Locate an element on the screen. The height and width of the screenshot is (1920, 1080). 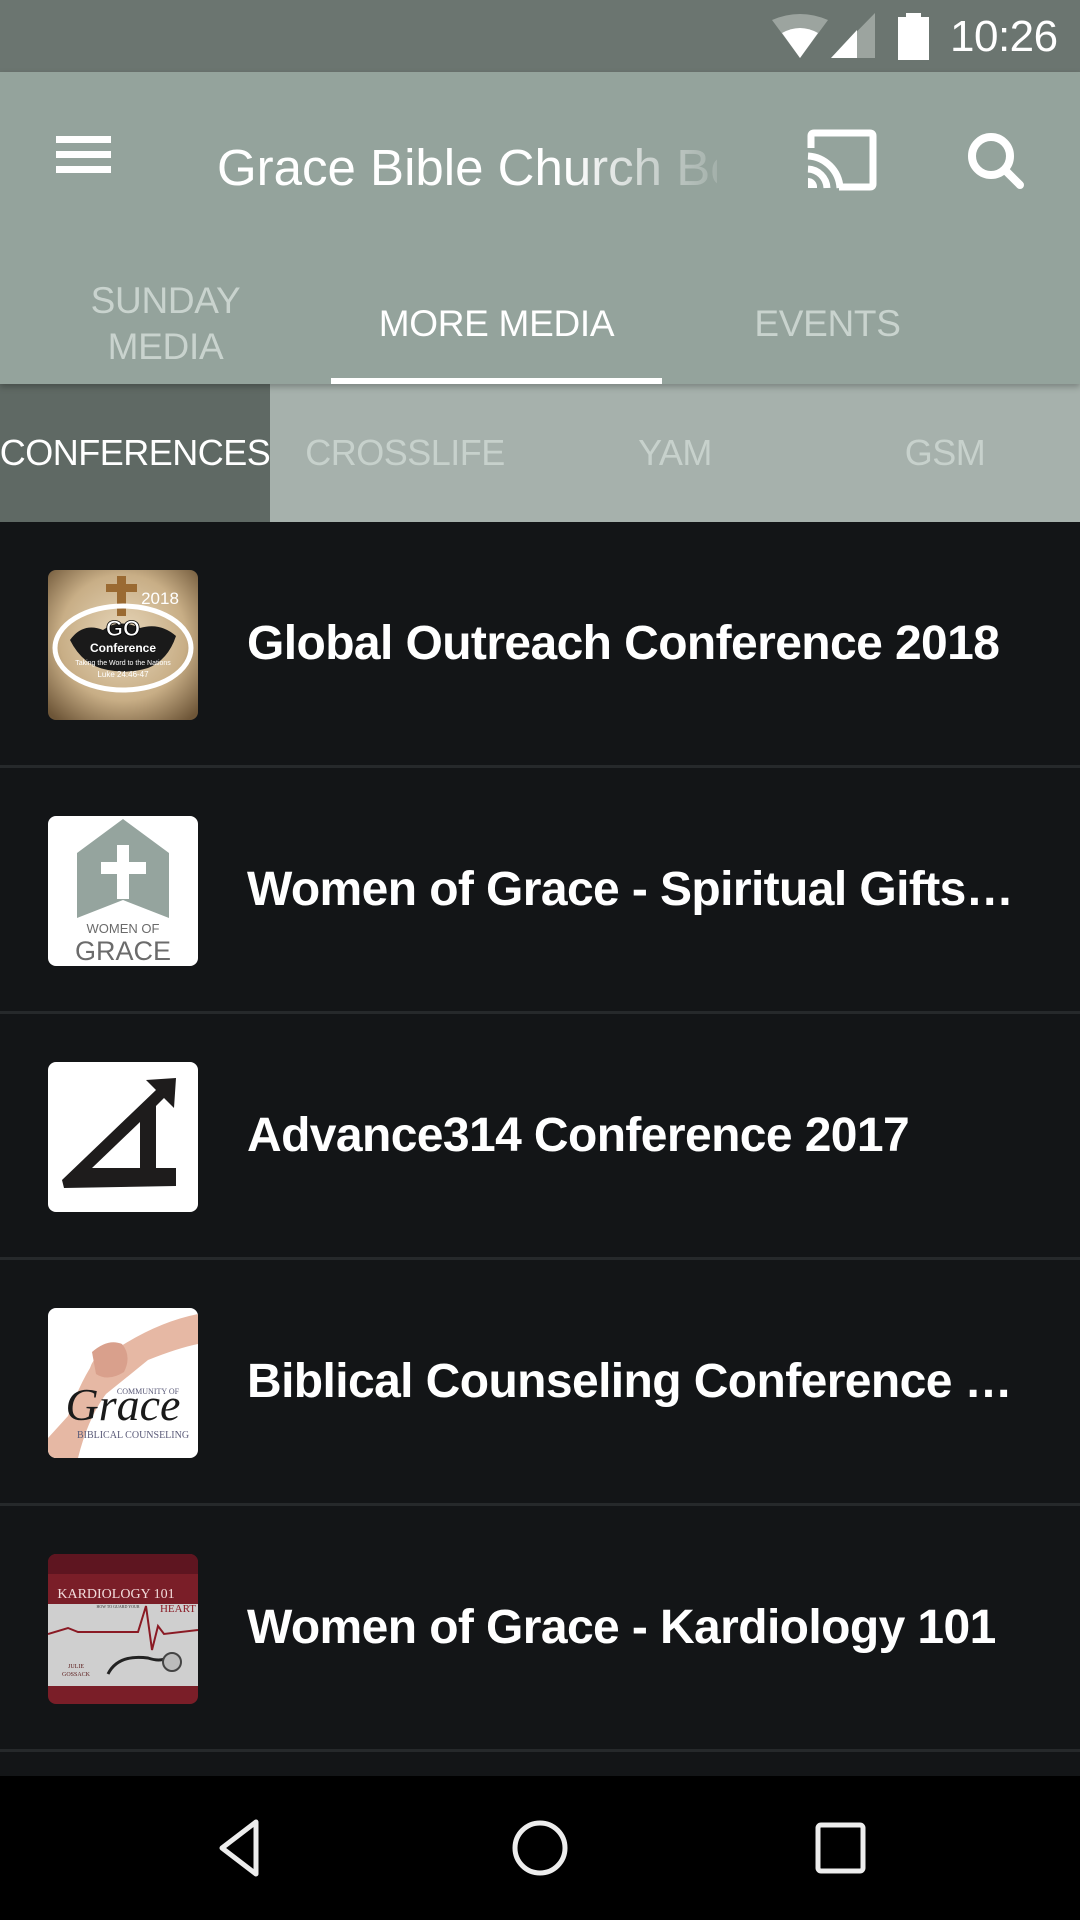
tab-events: EVENTS is located at coordinates (827, 324).